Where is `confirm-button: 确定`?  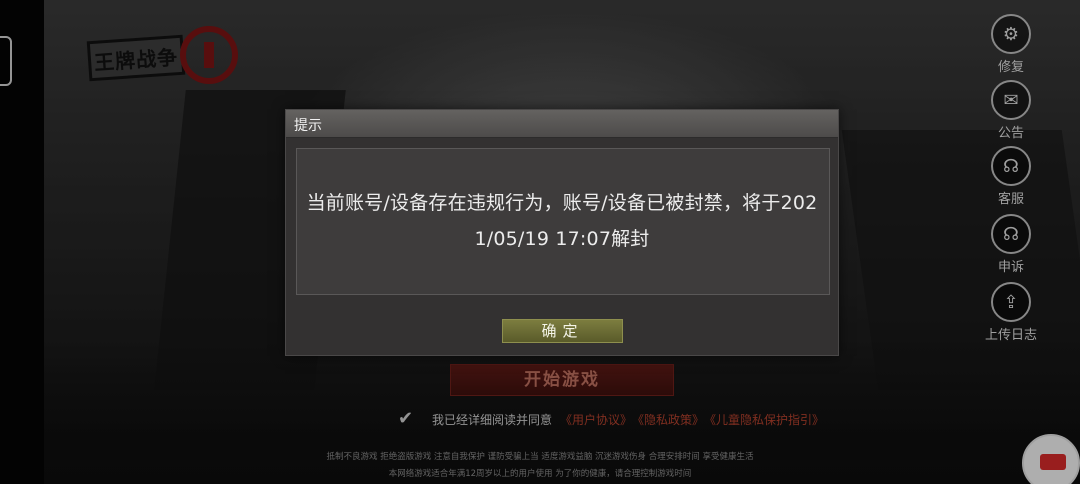 confirm-button: 确定 is located at coordinates (562, 331).